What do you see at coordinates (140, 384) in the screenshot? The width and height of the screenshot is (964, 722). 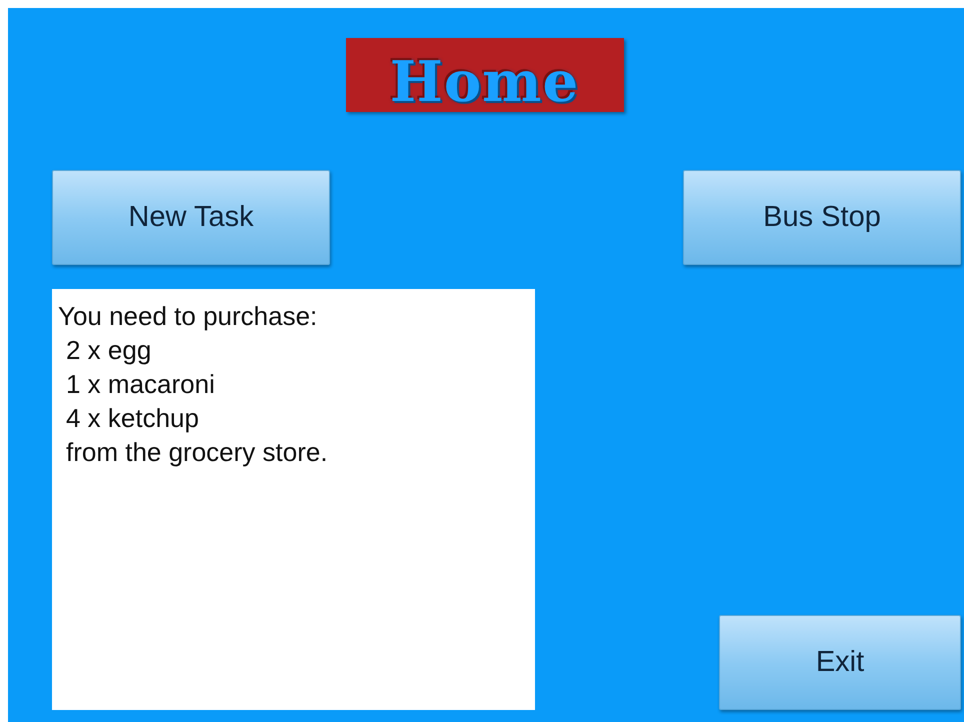 I see `task-item: 1 x macaroni` at bounding box center [140, 384].